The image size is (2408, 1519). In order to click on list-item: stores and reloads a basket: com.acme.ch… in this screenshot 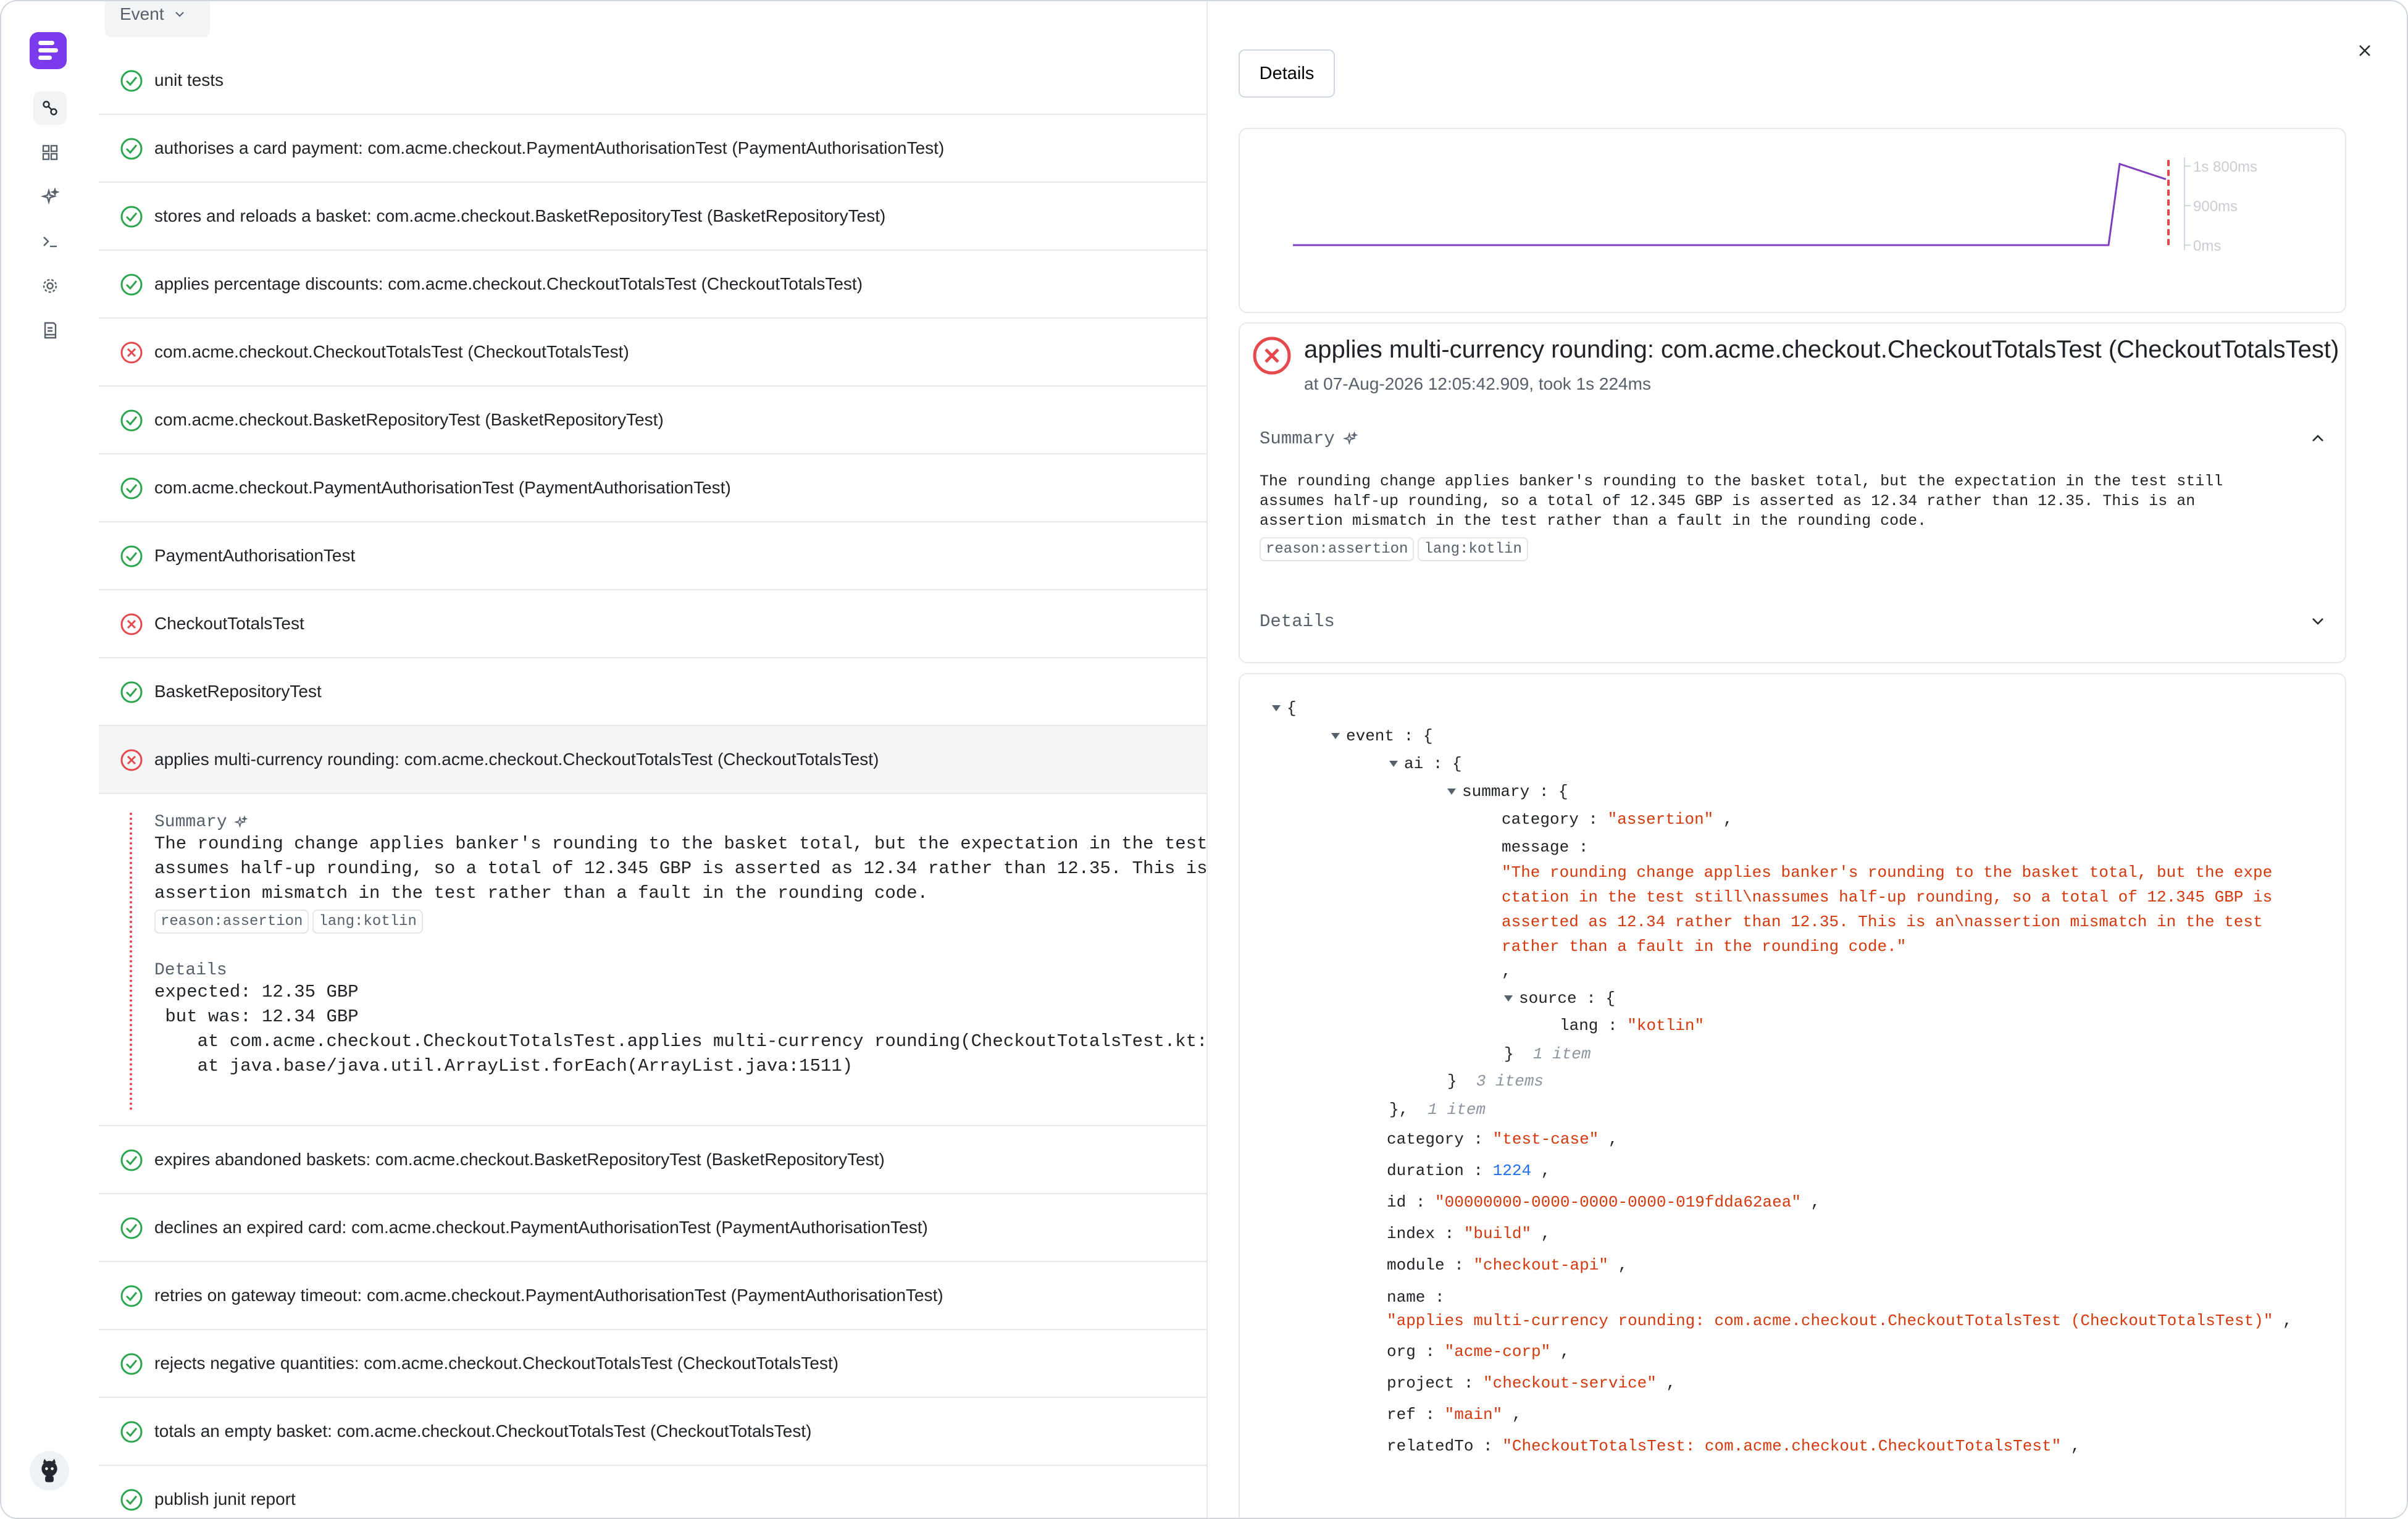, I will do `click(652, 217)`.